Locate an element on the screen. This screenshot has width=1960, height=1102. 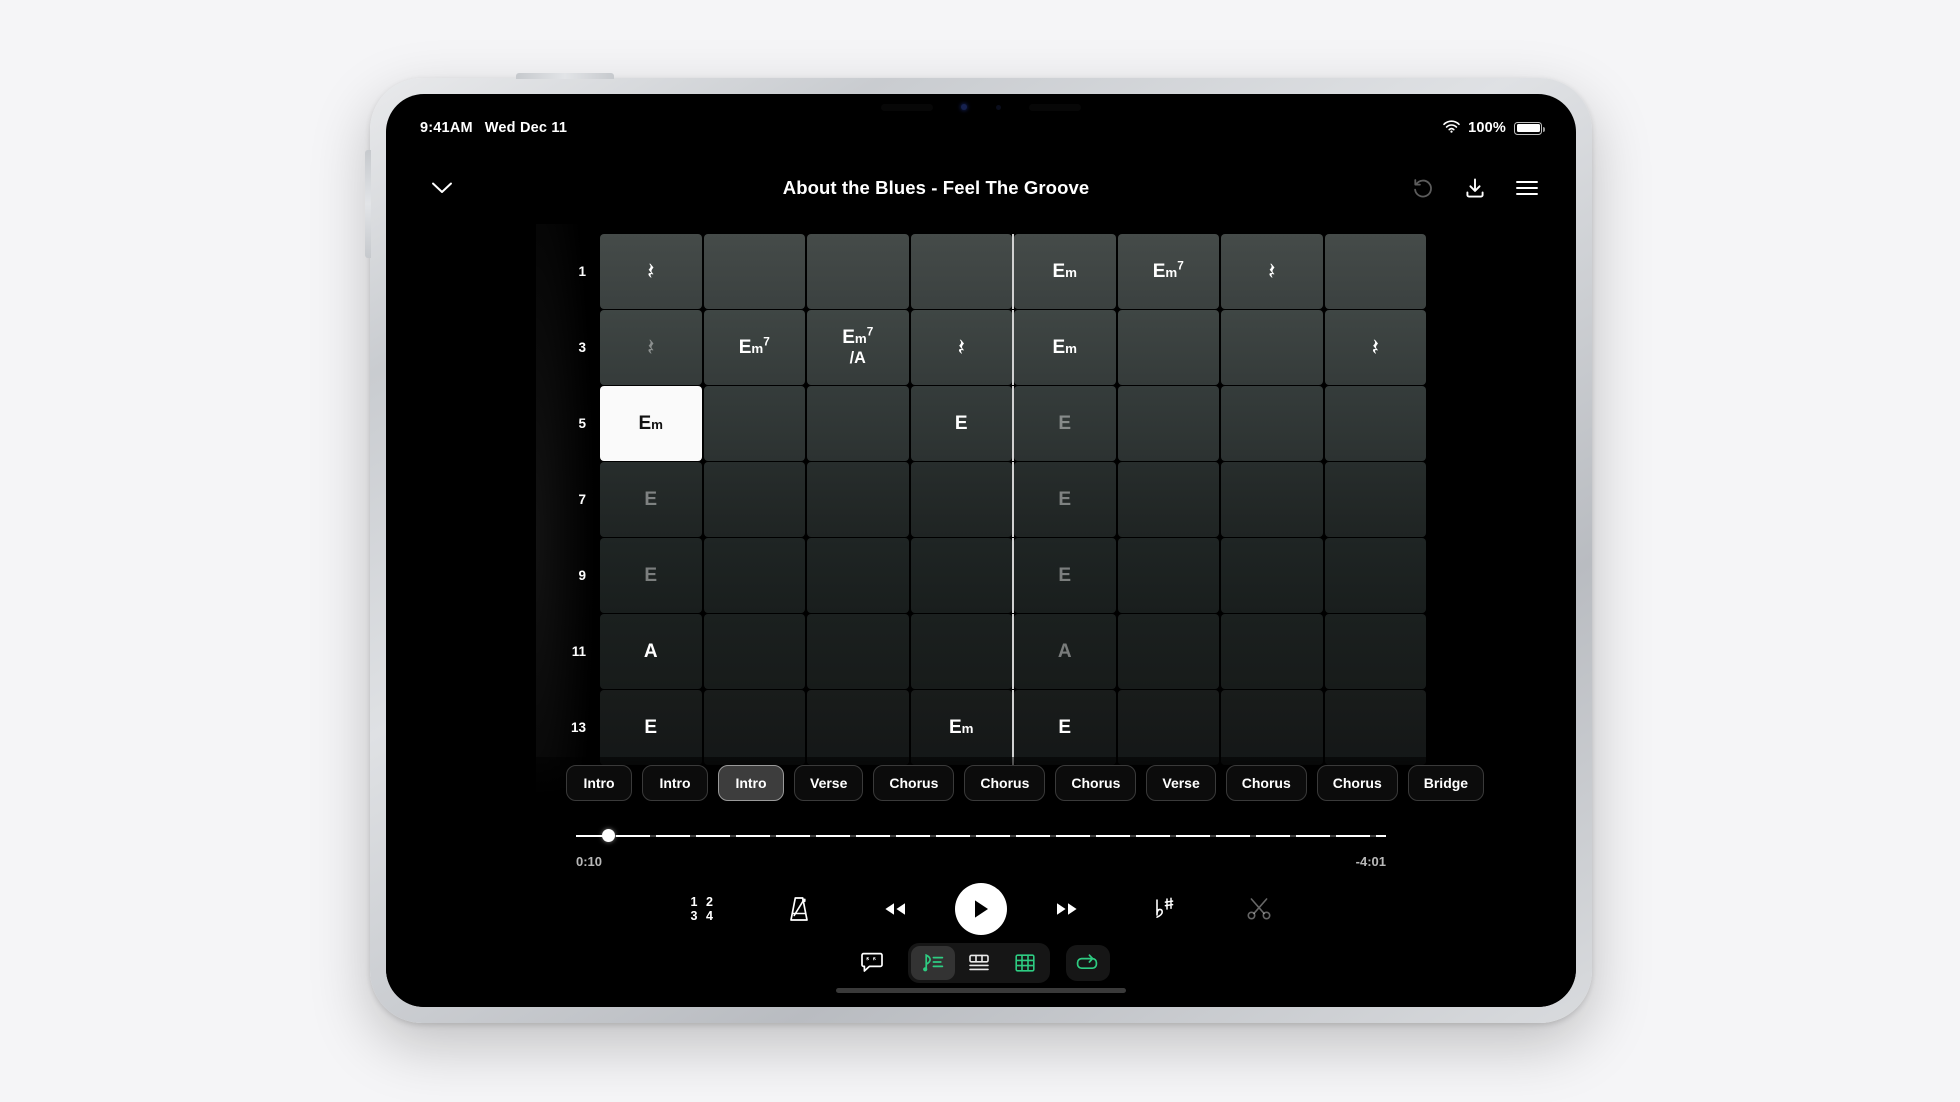
chord-grid-beats: EE is located at coordinates (1013, 499).